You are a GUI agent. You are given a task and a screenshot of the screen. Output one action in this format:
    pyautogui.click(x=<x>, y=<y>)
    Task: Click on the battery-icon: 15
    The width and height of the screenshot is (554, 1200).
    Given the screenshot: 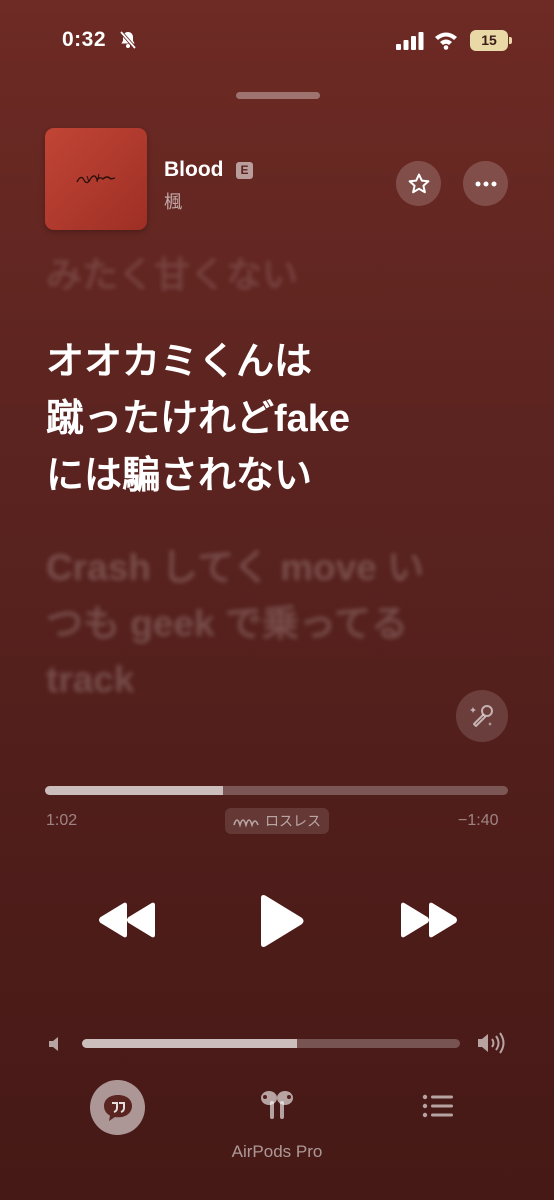 What is the action you would take?
    pyautogui.click(x=489, y=40)
    